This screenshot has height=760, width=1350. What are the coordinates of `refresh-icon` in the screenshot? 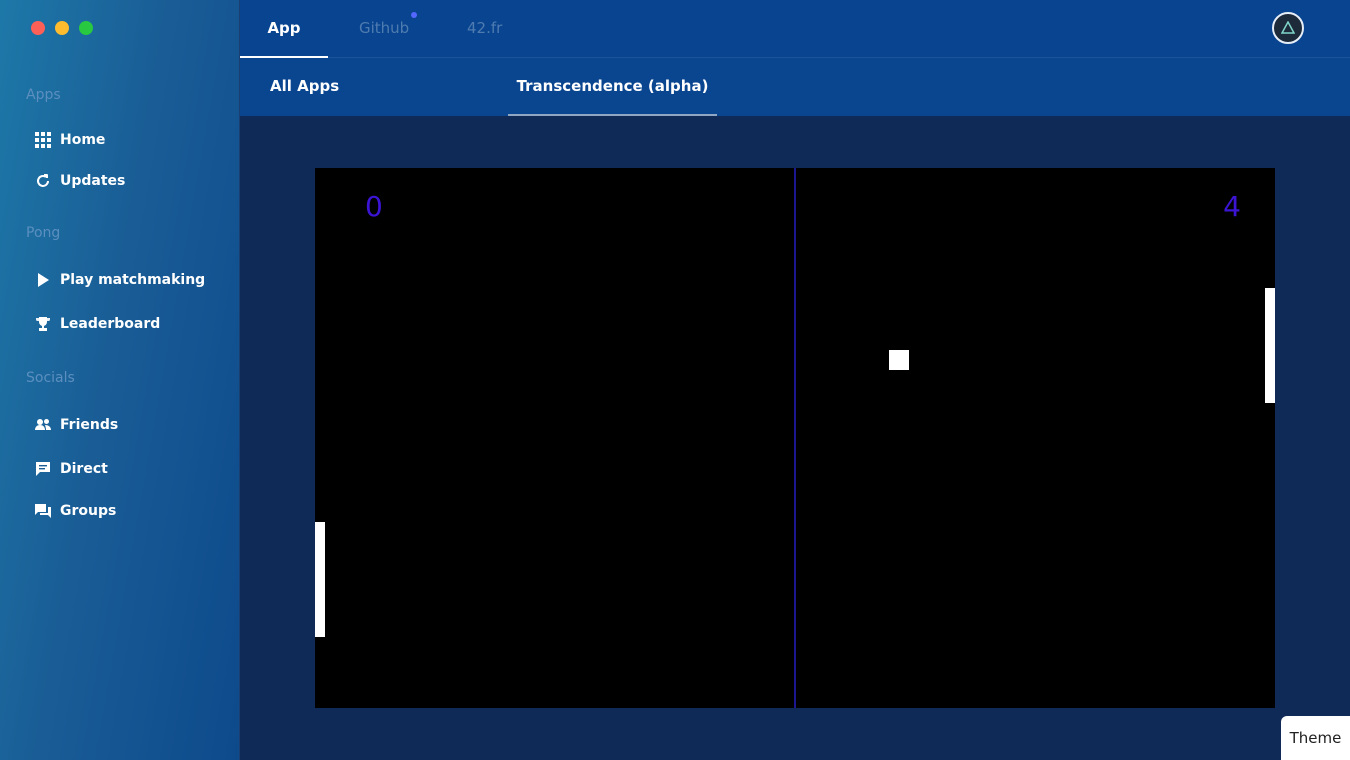 It's located at (43, 181).